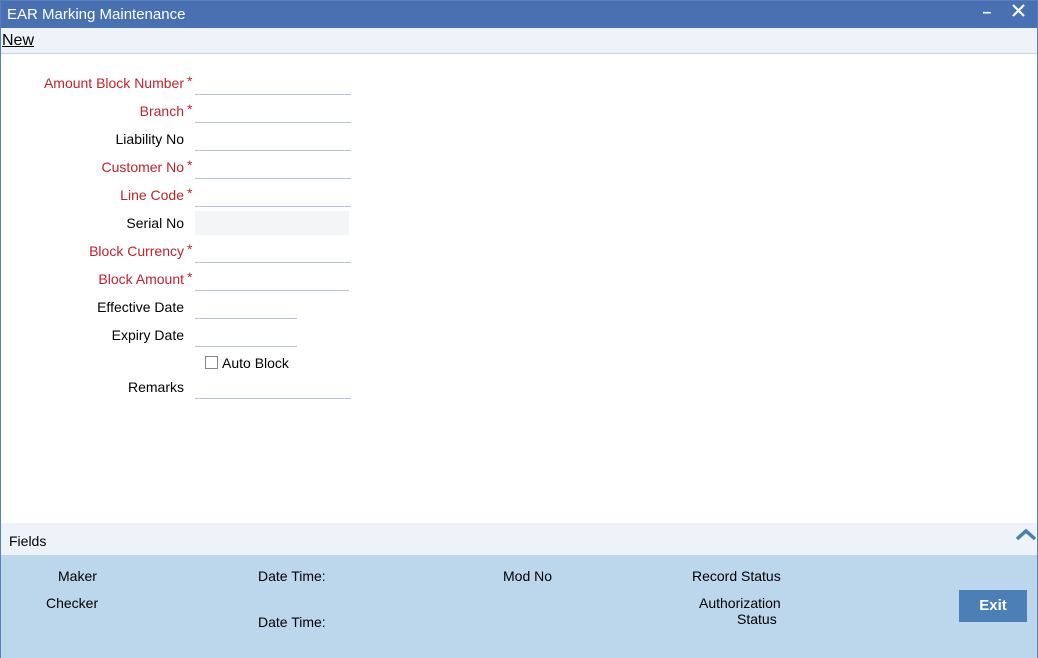 This screenshot has height=658, width=1038. I want to click on new-link: New, so click(18, 41).